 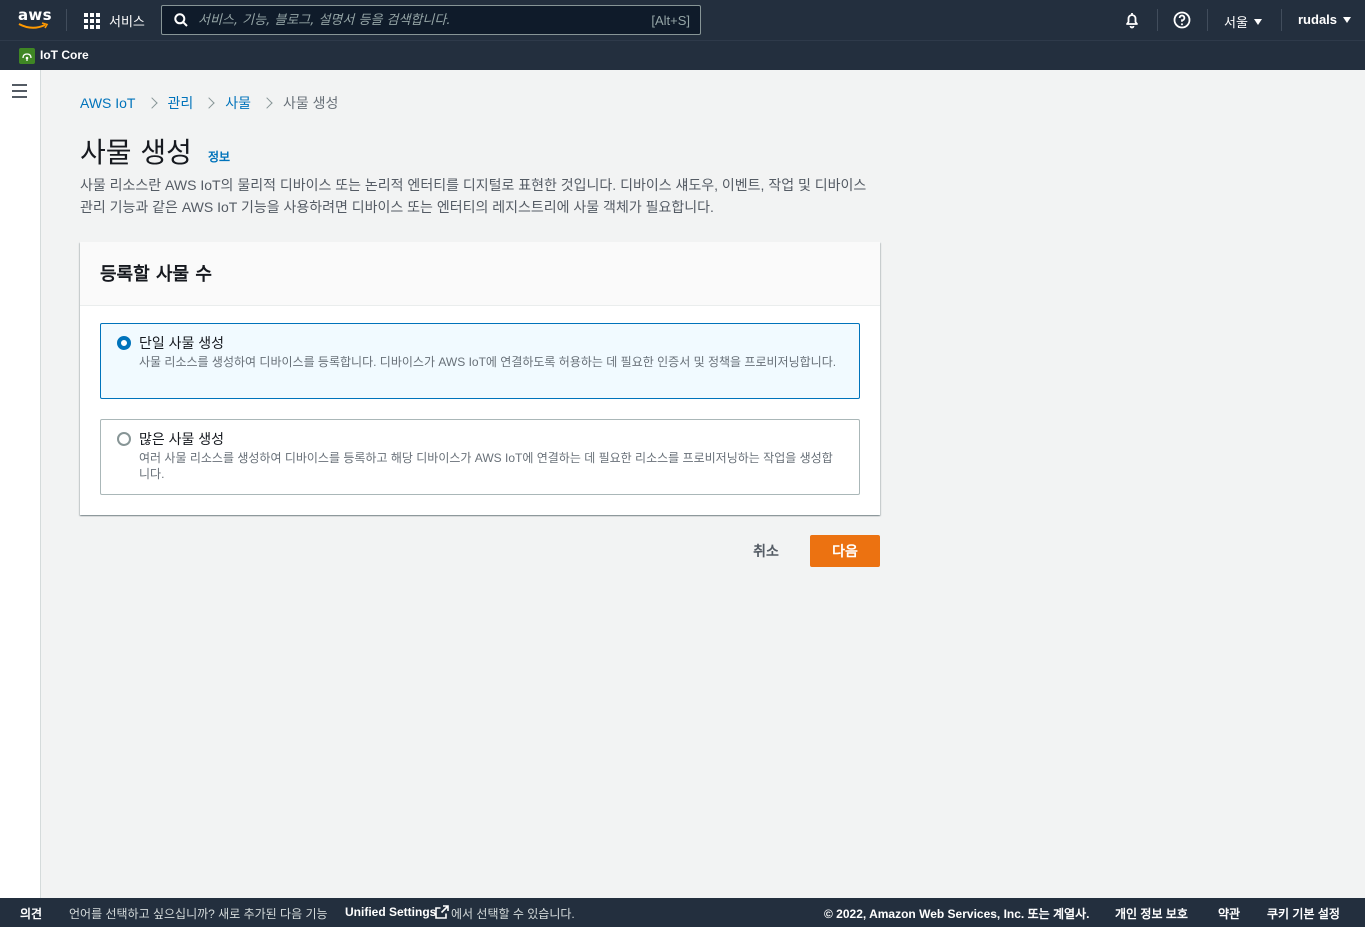 I want to click on service-bar: IoT Core, so click(x=682, y=55).